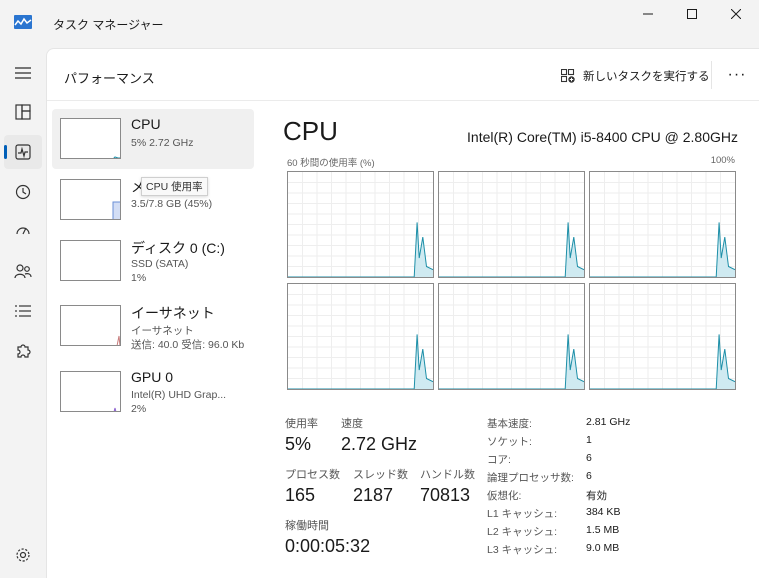 Image resolution: width=759 pixels, height=578 pixels. I want to click on spec-value: 9.0 MB, so click(603, 548).